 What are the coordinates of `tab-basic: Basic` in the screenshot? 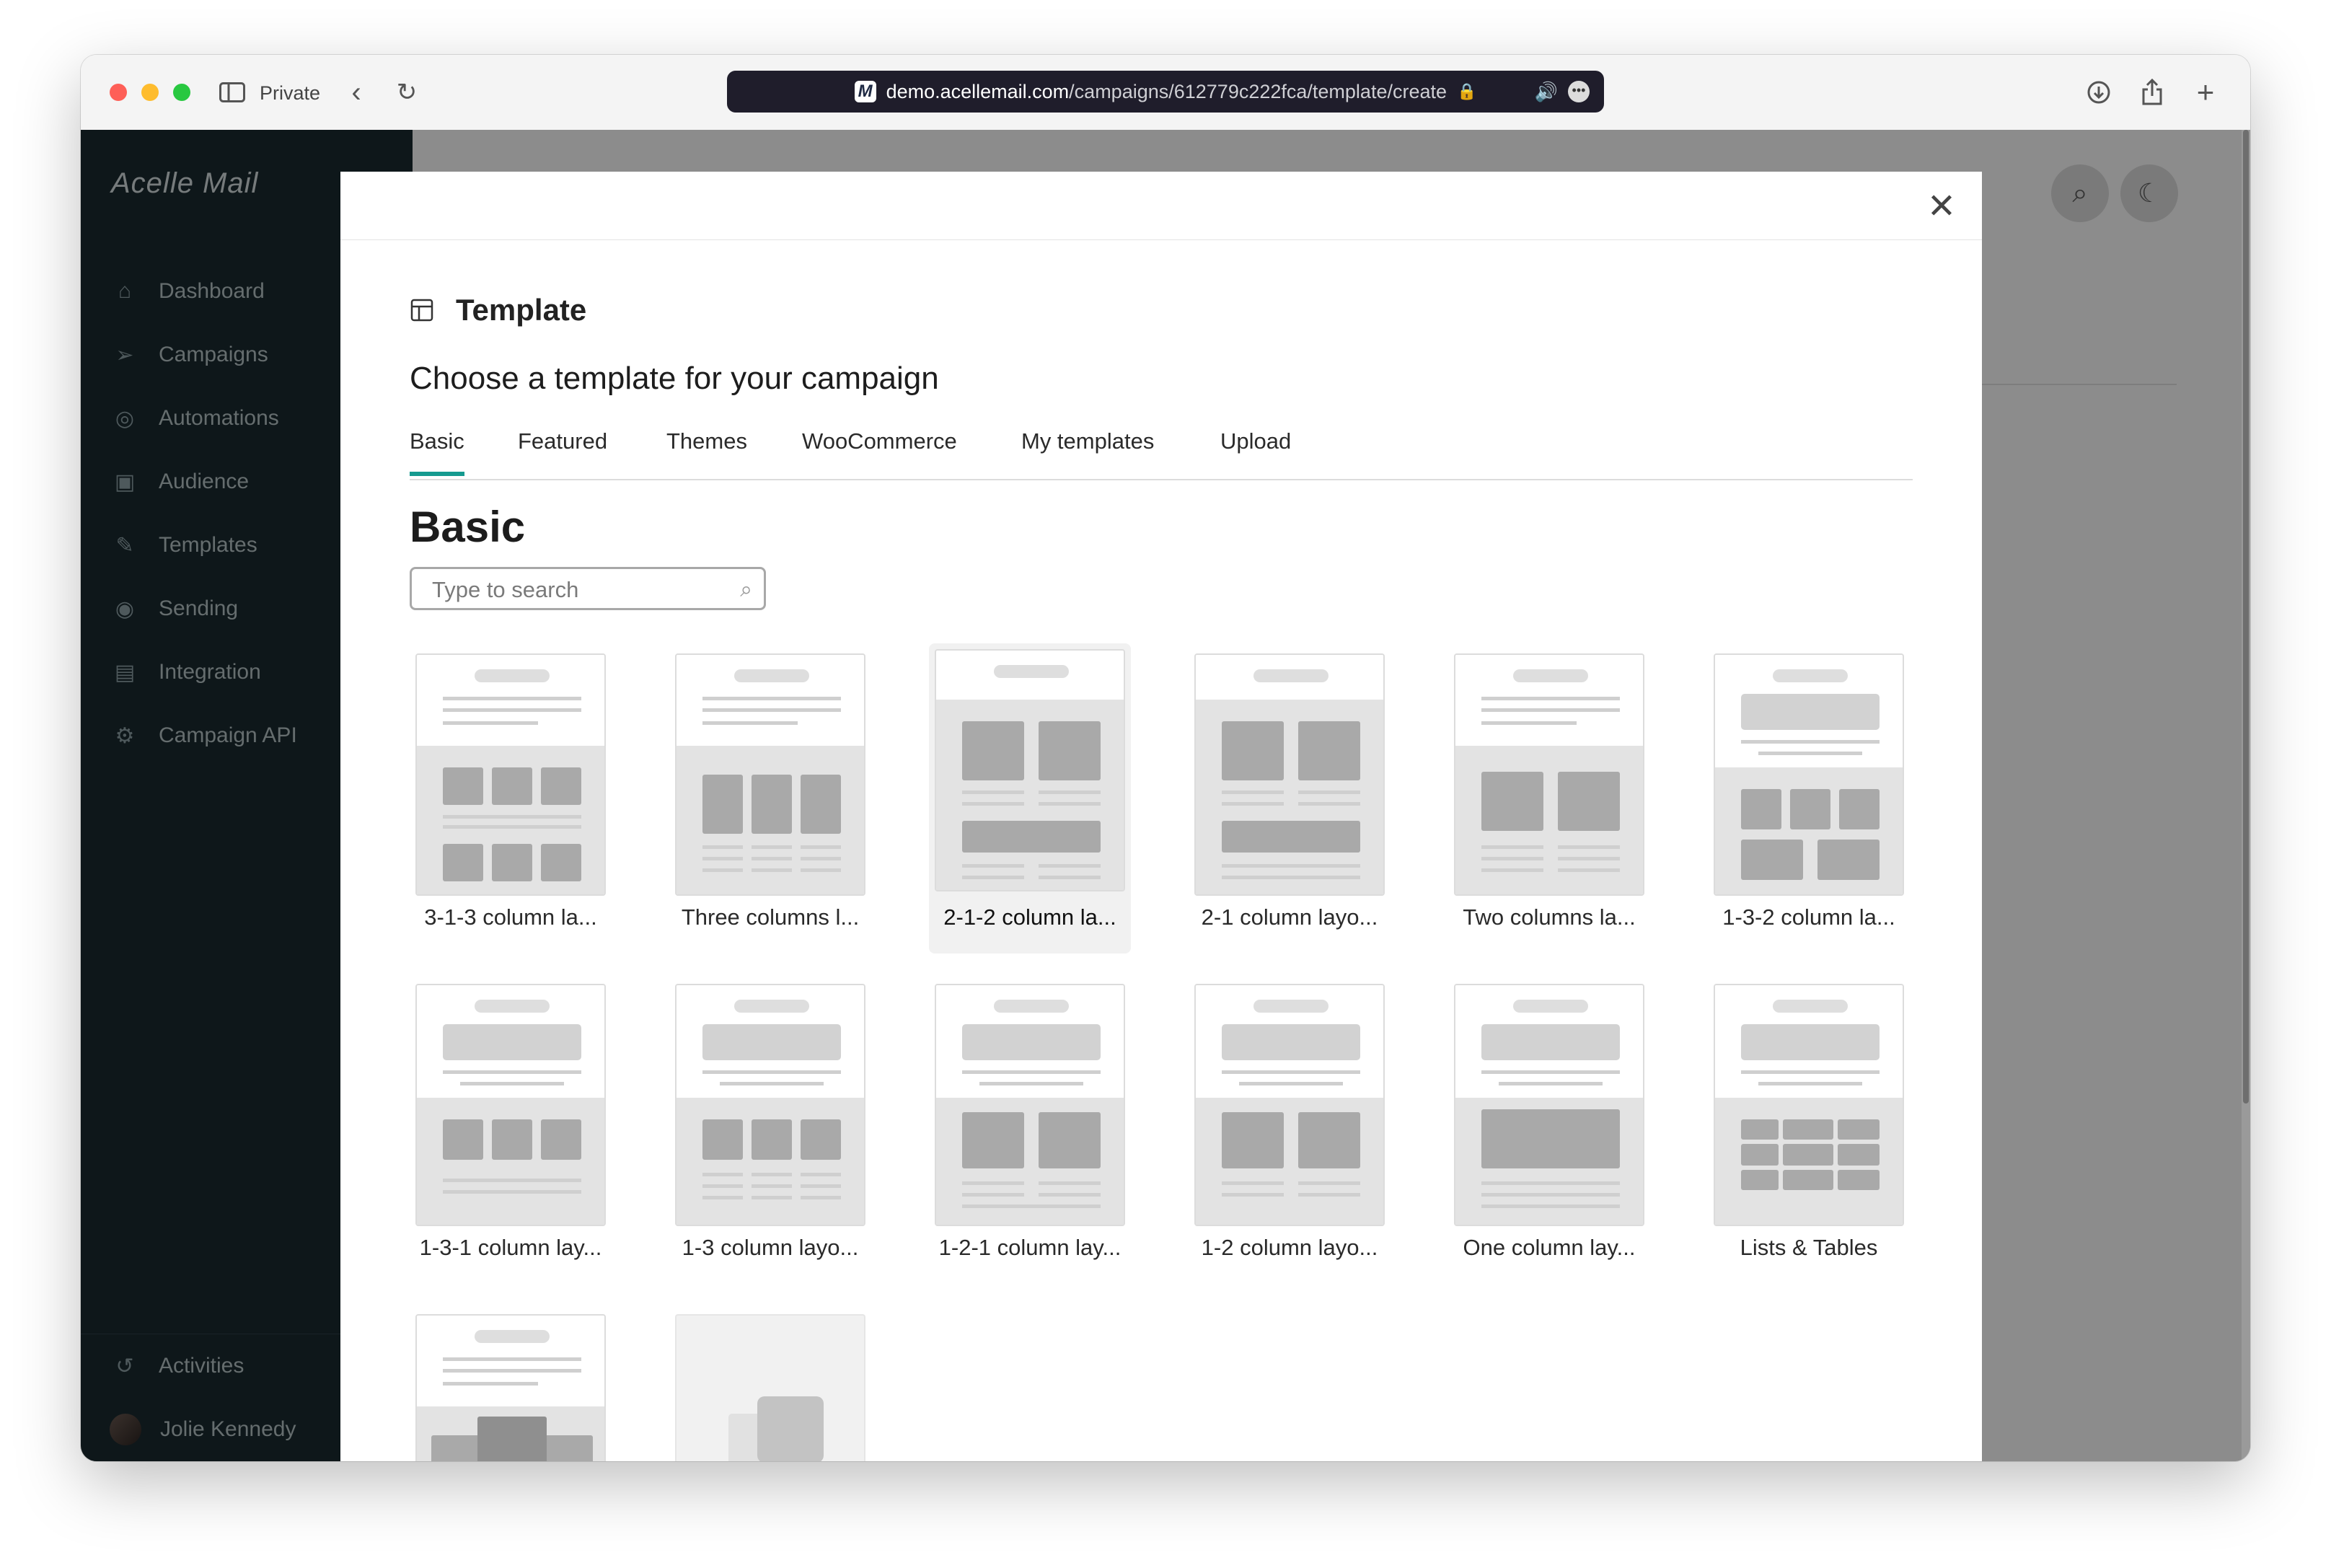 It's located at (437, 452).